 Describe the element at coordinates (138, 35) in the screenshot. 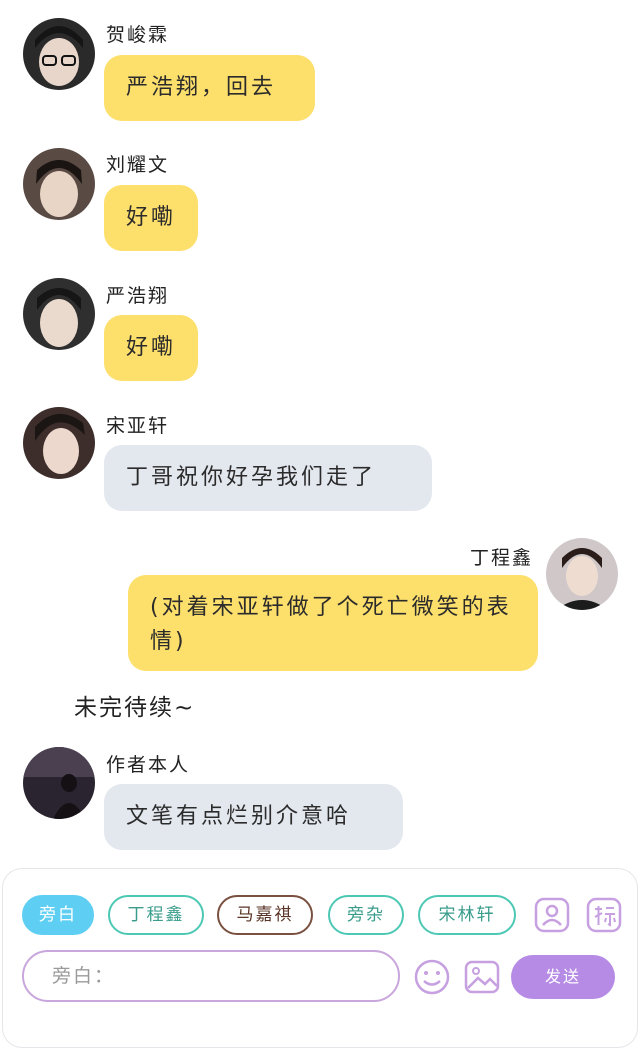

I see `sender-name: 贺峻霖` at that location.